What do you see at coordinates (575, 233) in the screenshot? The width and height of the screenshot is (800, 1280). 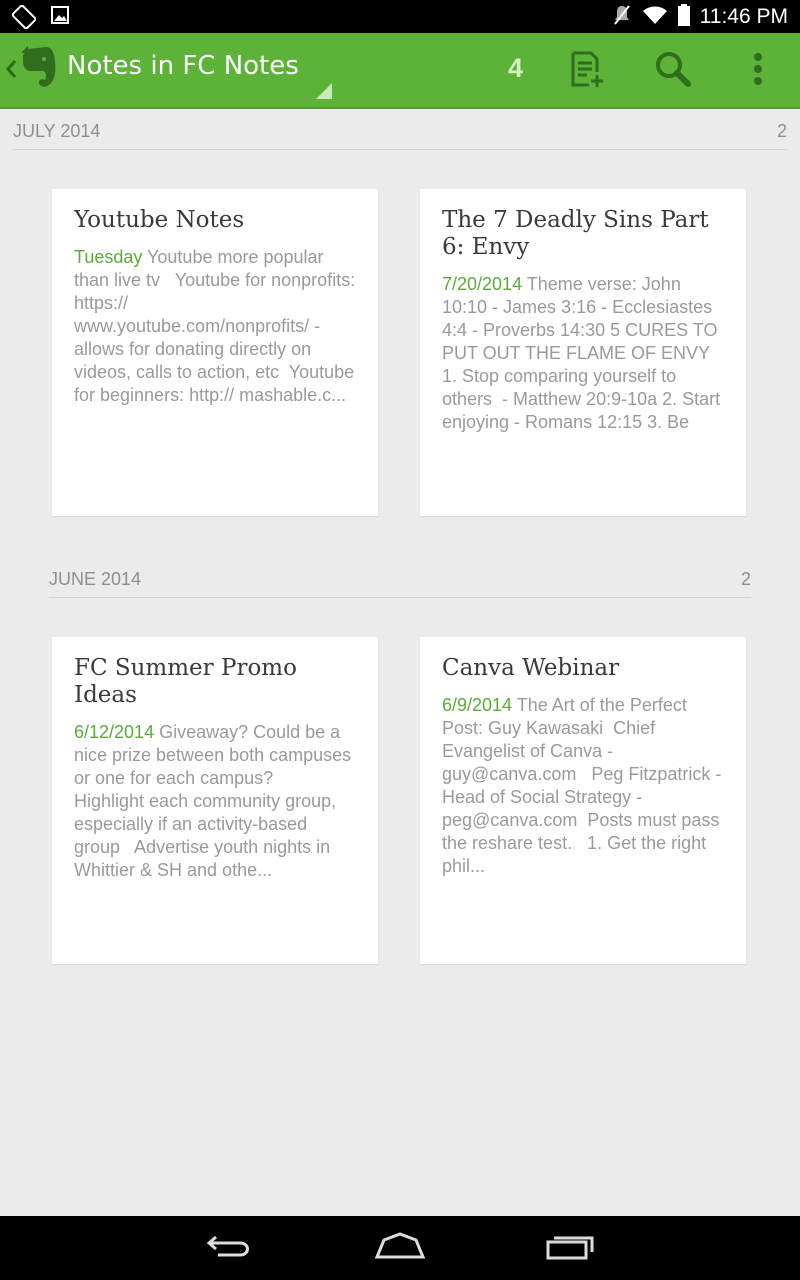 I see `note-title: The 7 Deadly Sins Part 6: Envy` at bounding box center [575, 233].